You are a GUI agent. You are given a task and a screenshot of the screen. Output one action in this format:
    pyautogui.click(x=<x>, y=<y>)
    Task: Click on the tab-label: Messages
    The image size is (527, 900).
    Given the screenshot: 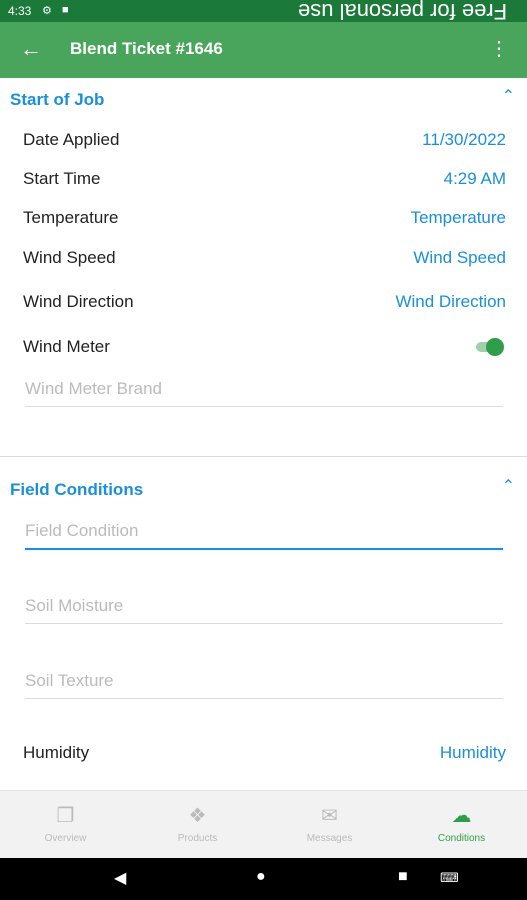 What is the action you would take?
    pyautogui.click(x=329, y=838)
    